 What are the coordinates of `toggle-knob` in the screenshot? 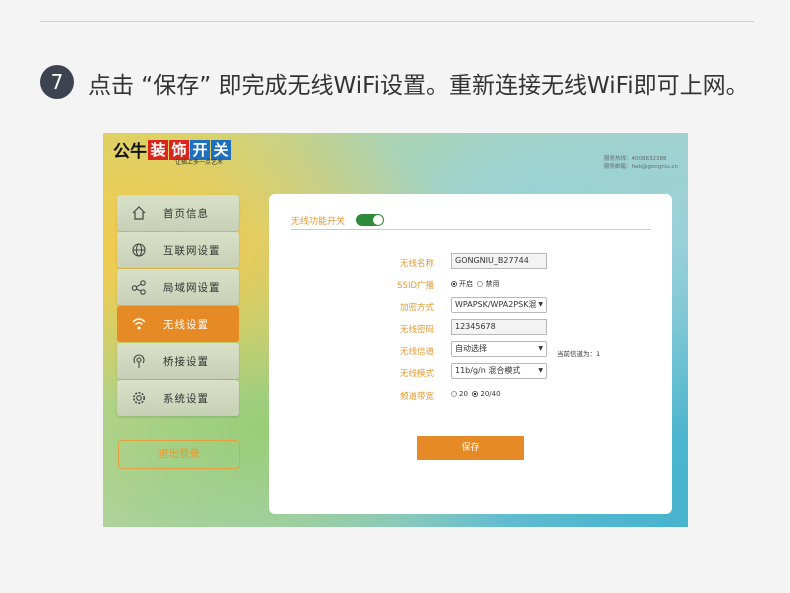 It's located at (378, 220).